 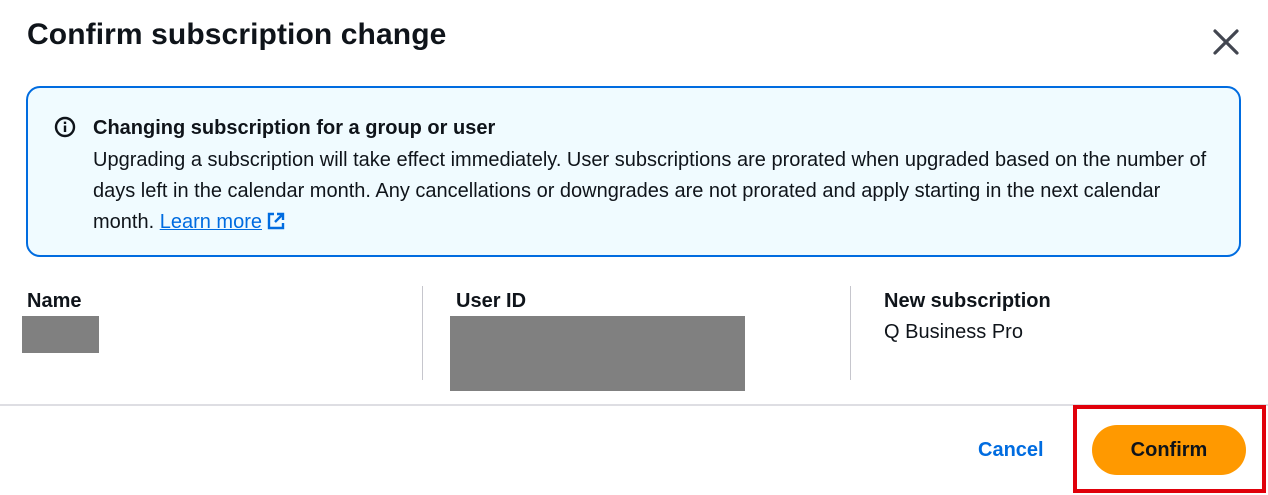 What do you see at coordinates (210, 222) in the screenshot?
I see `learn-more-label: Learn more` at bounding box center [210, 222].